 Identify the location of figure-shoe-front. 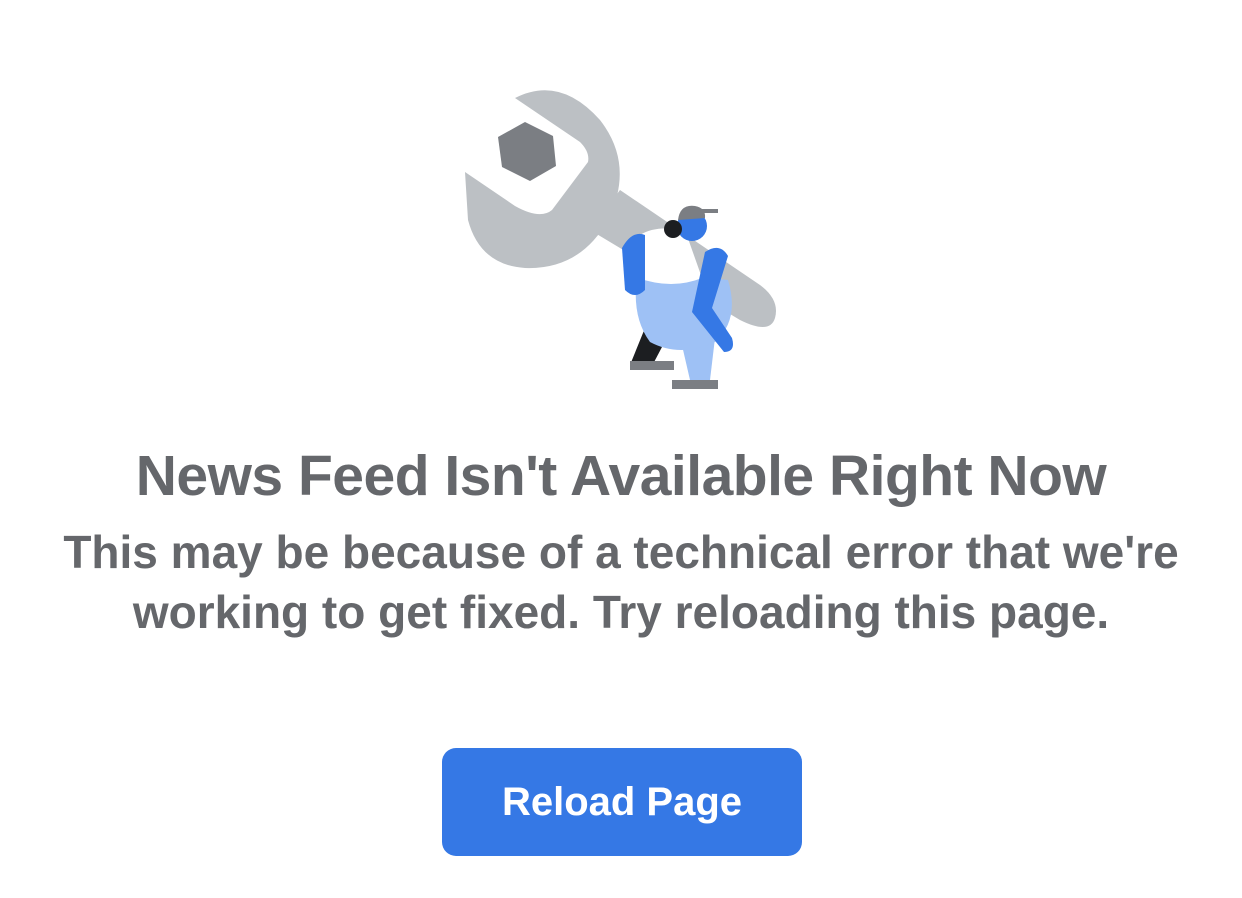
(695, 384).